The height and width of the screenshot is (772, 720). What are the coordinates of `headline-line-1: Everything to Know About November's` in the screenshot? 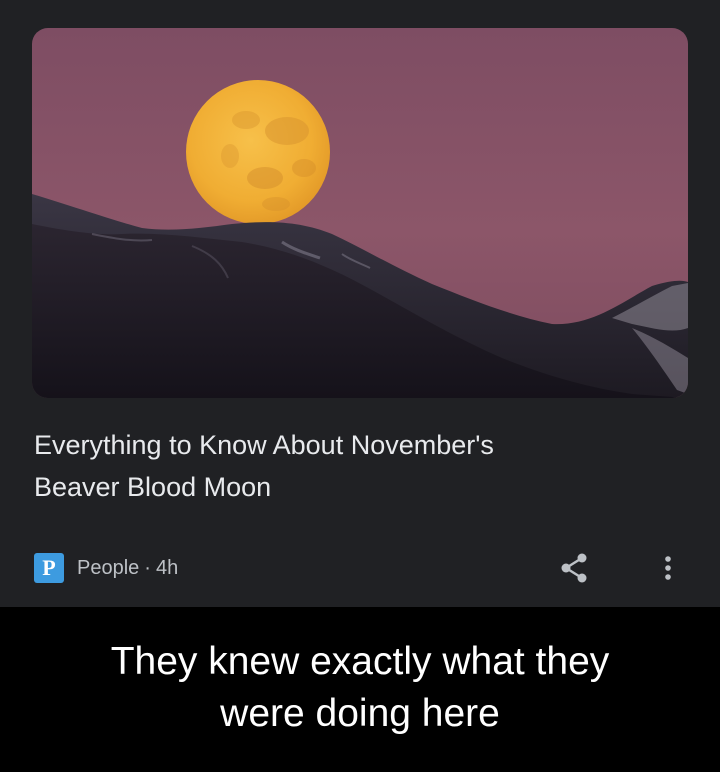 It's located at (264, 445).